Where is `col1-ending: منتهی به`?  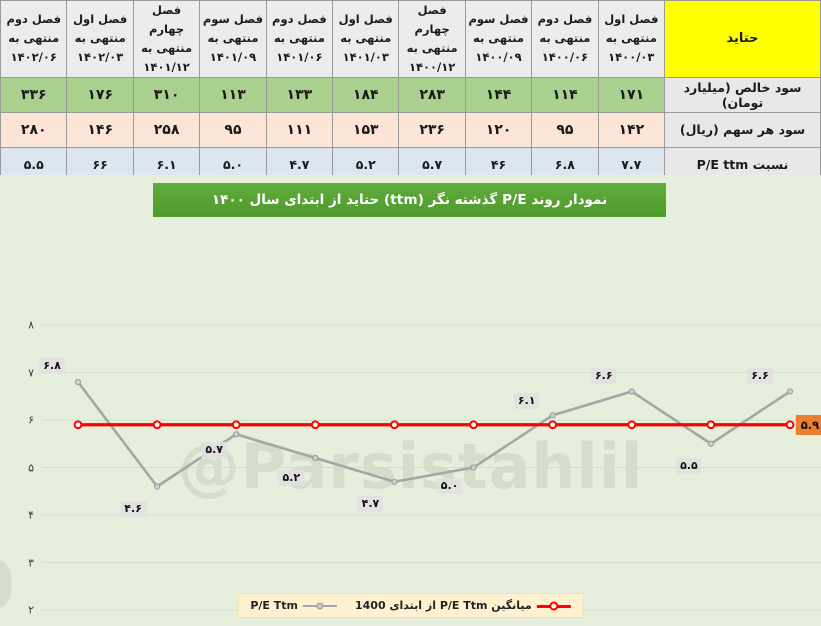
col1-ending: منتهی به is located at coordinates (565, 38).